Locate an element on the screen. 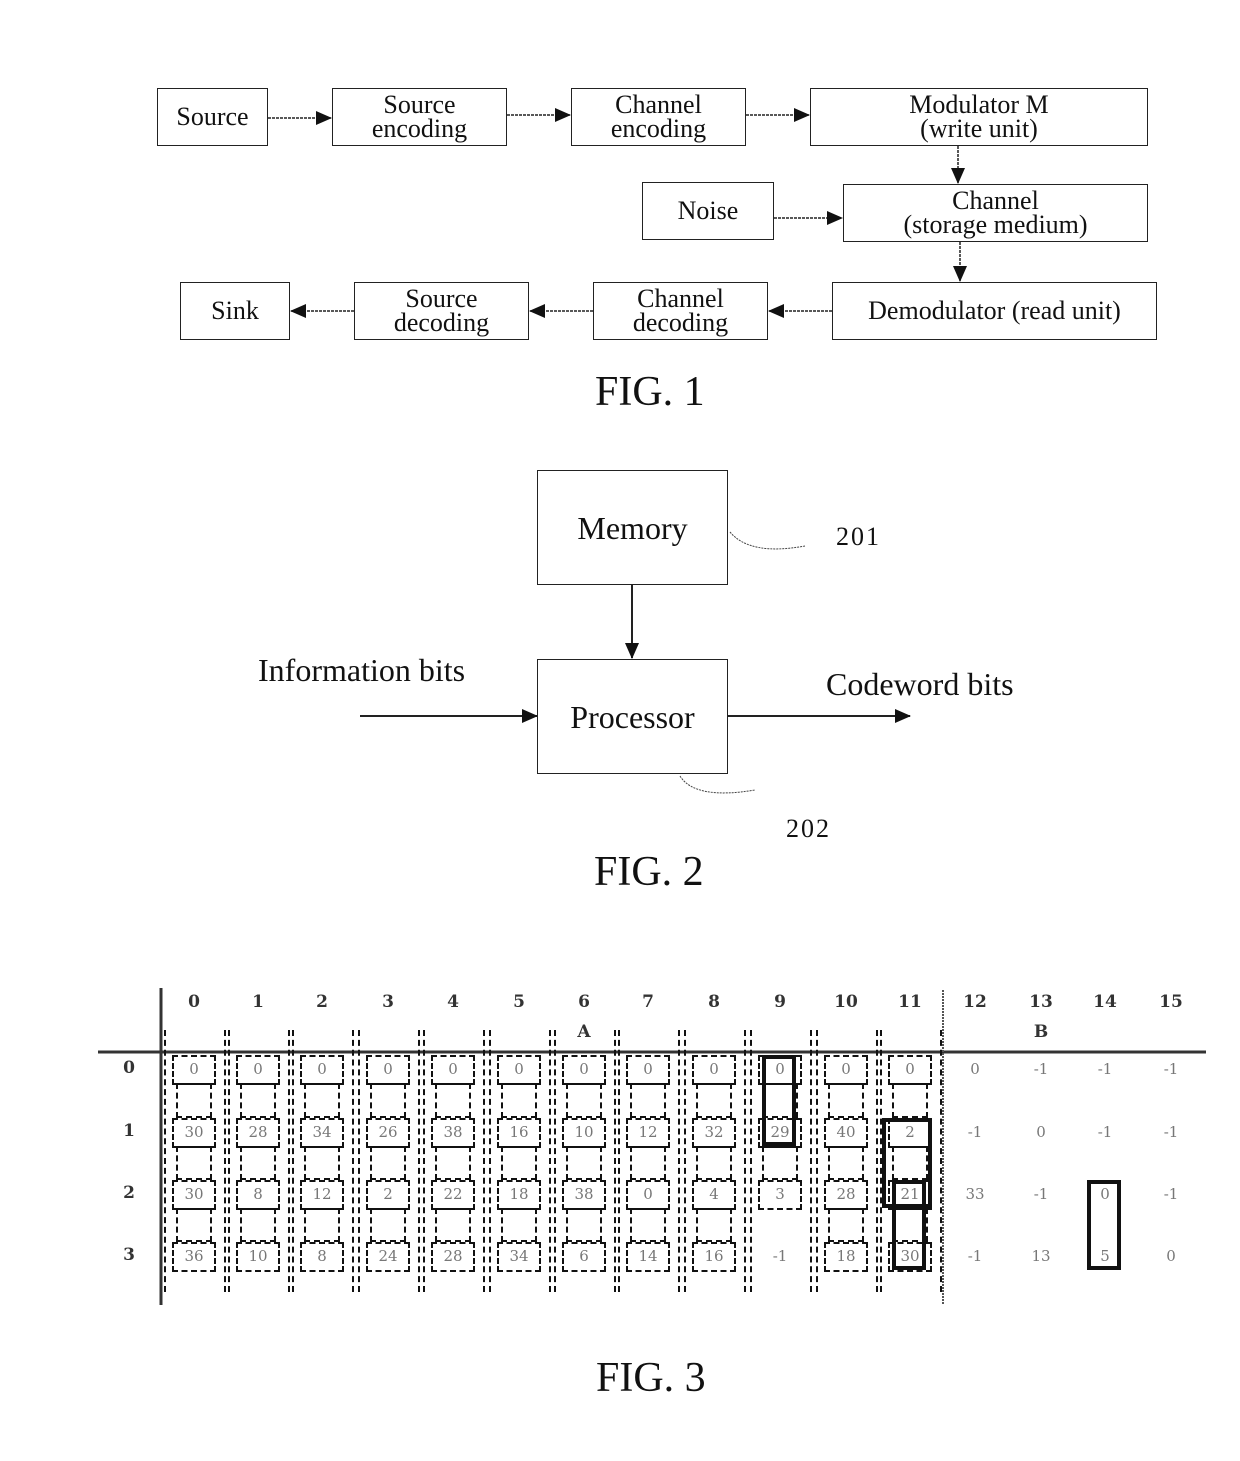 Image resolution: width=1240 pixels, height=1461 pixels. matrix-cell: 4 is located at coordinates (714, 1194).